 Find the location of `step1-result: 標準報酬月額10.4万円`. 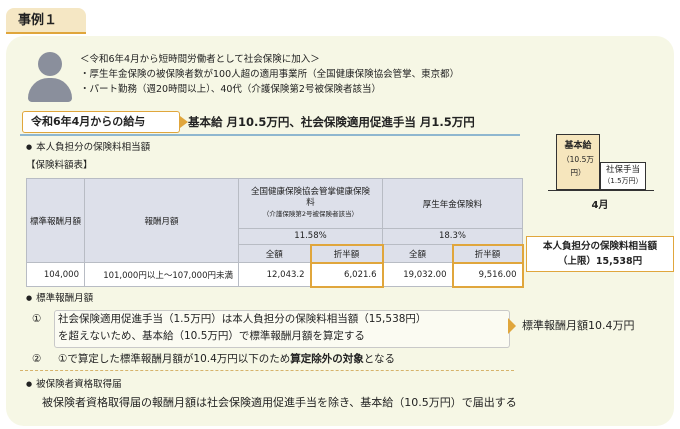

step1-result: 標準報酬月額10.4万円 is located at coordinates (578, 325).